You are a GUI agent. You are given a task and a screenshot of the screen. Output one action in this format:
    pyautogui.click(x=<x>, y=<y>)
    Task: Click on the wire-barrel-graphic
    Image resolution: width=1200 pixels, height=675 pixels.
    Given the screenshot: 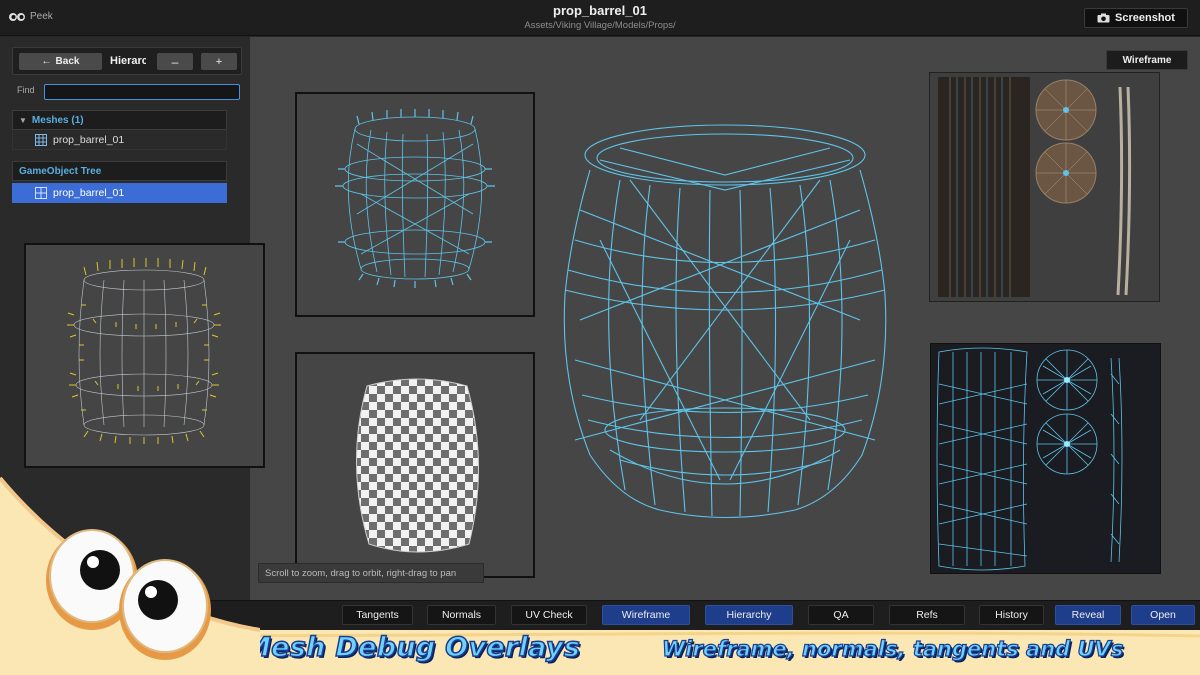 What is the action you would take?
    pyautogui.click(x=415, y=198)
    